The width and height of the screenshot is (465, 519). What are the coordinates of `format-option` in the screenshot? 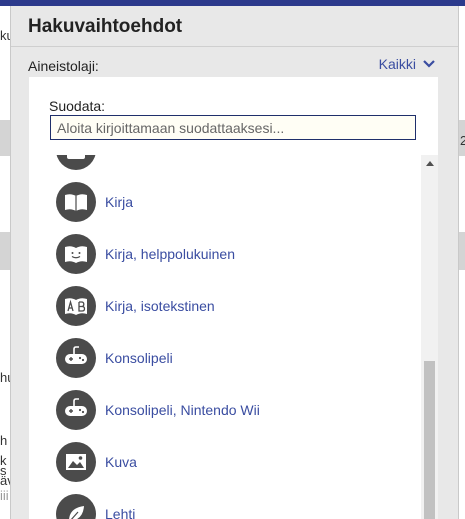 It's located at (224, 165).